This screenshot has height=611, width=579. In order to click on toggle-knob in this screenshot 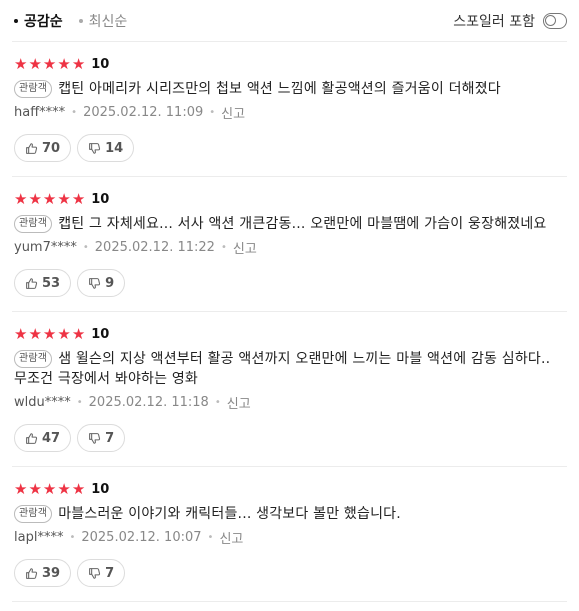, I will do `click(550, 20)`.